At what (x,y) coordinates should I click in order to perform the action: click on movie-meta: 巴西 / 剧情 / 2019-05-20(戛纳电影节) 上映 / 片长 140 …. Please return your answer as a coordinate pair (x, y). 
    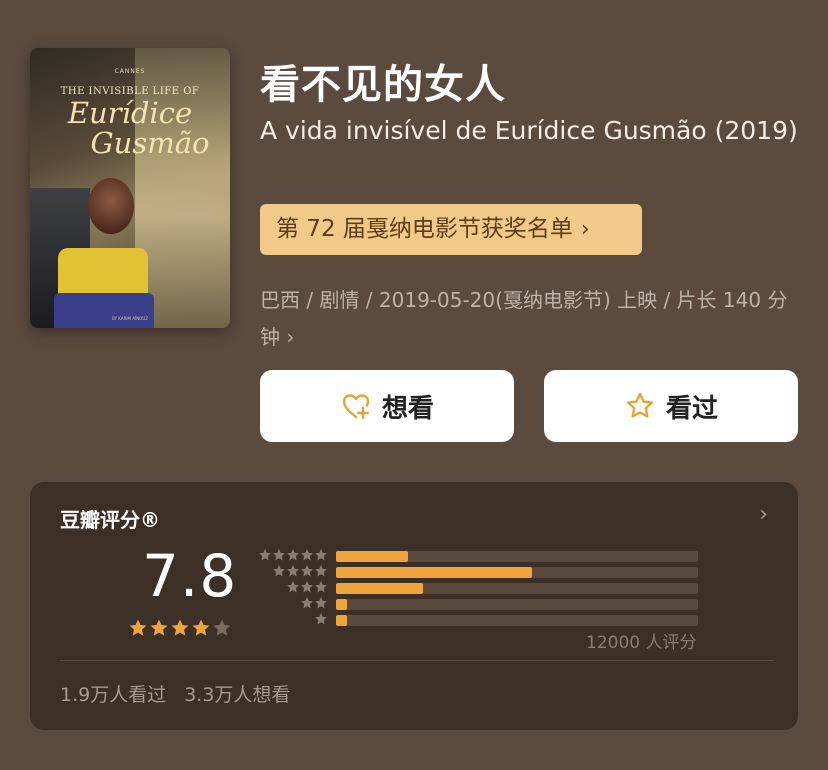
    Looking at the image, I should click on (530, 319).